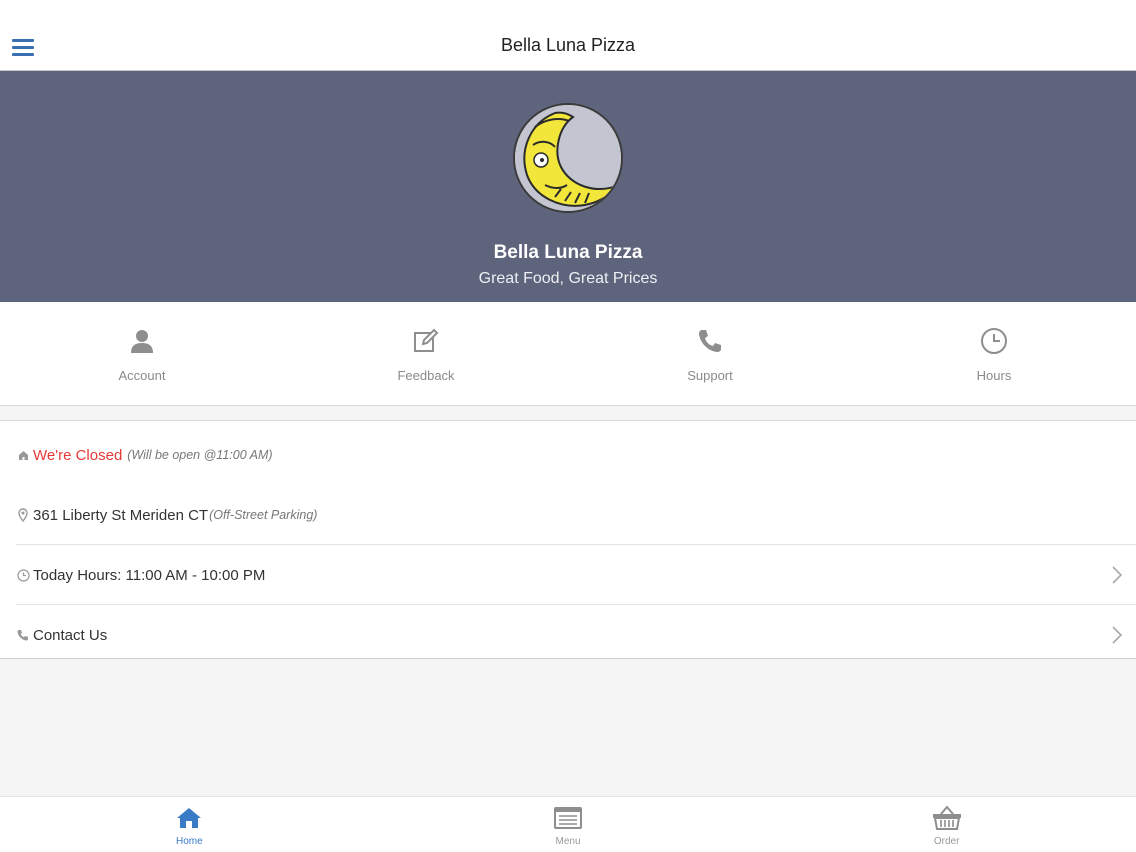 The width and height of the screenshot is (1136, 852). Describe the element at coordinates (23, 515) in the screenshot. I see `location-pin-icon` at that location.